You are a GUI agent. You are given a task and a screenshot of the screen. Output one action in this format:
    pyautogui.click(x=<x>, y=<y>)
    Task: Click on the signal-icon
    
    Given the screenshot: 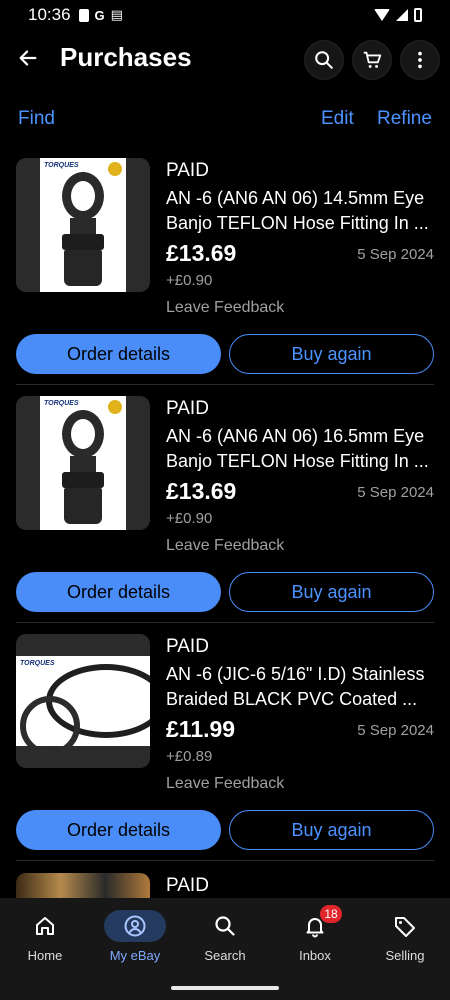 What is the action you would take?
    pyautogui.click(x=402, y=15)
    